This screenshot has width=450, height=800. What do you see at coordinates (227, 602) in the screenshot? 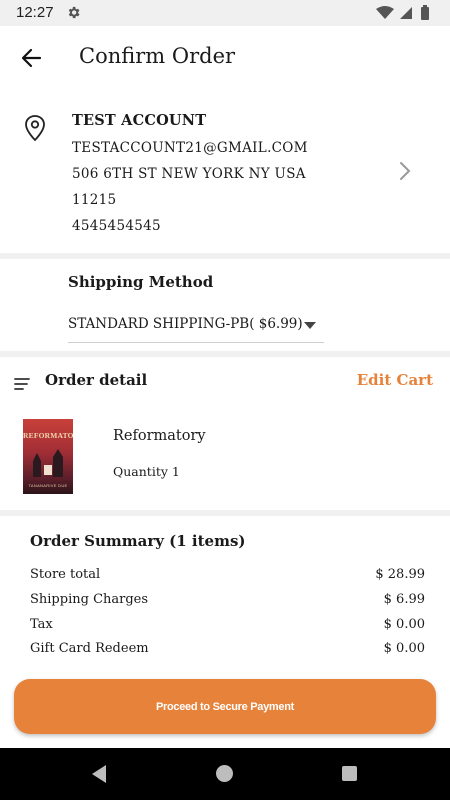
I see `summary-row-shipping: Shipping Charges $ 6.99` at bounding box center [227, 602].